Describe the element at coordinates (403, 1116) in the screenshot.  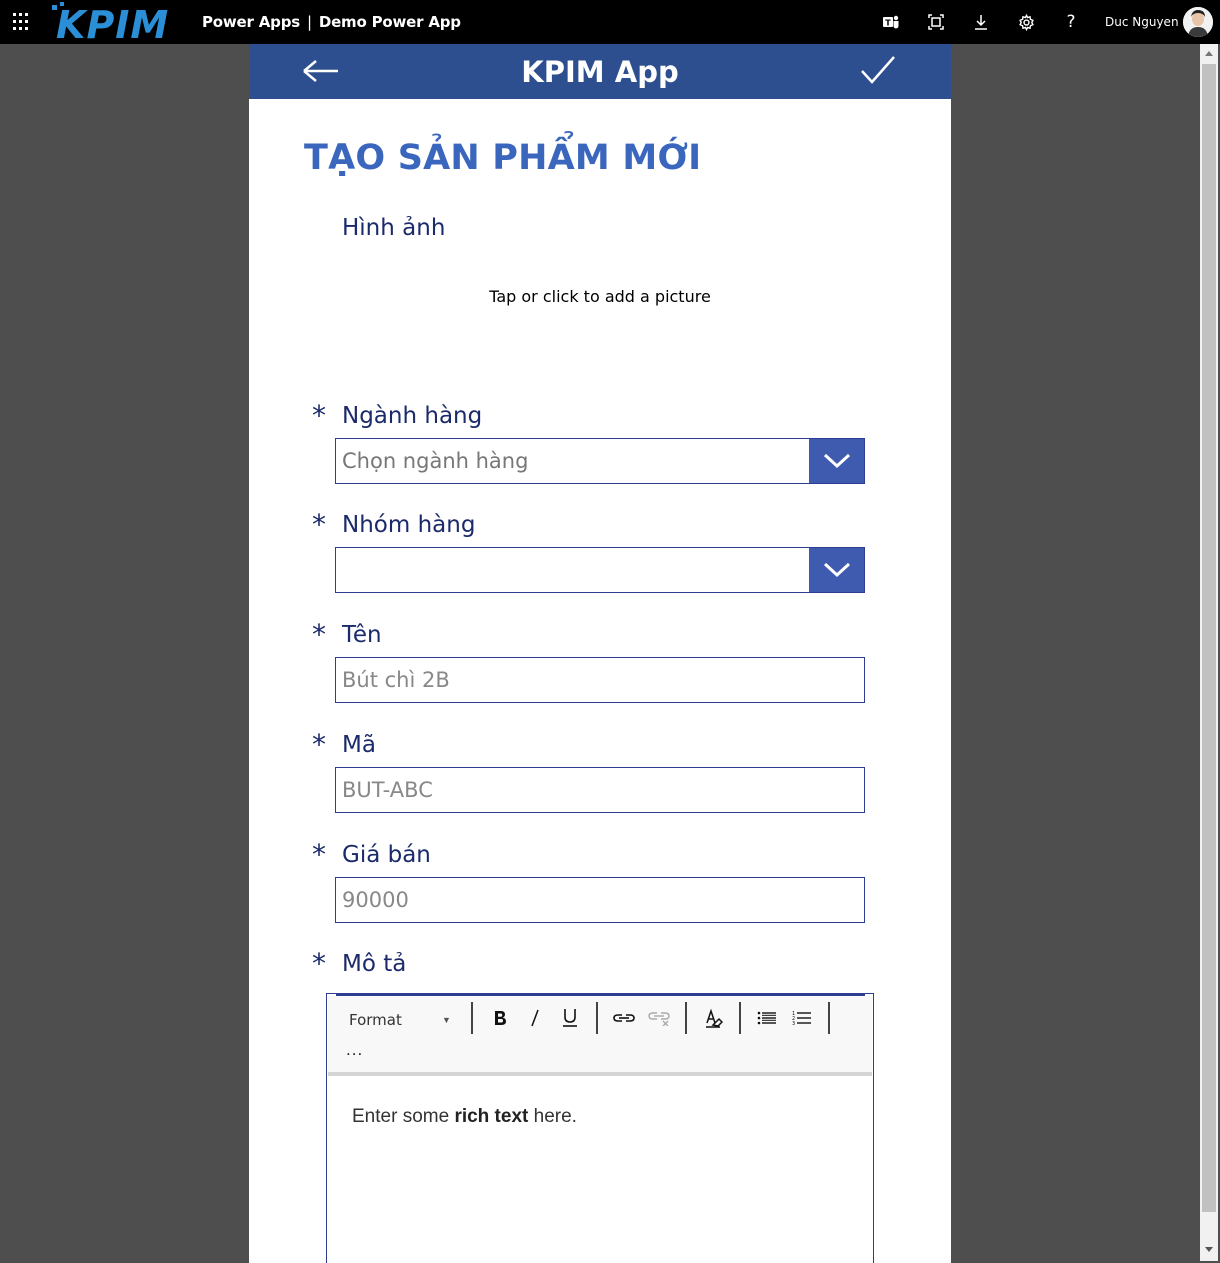
I see `rich-text-body-start: Enter some` at that location.